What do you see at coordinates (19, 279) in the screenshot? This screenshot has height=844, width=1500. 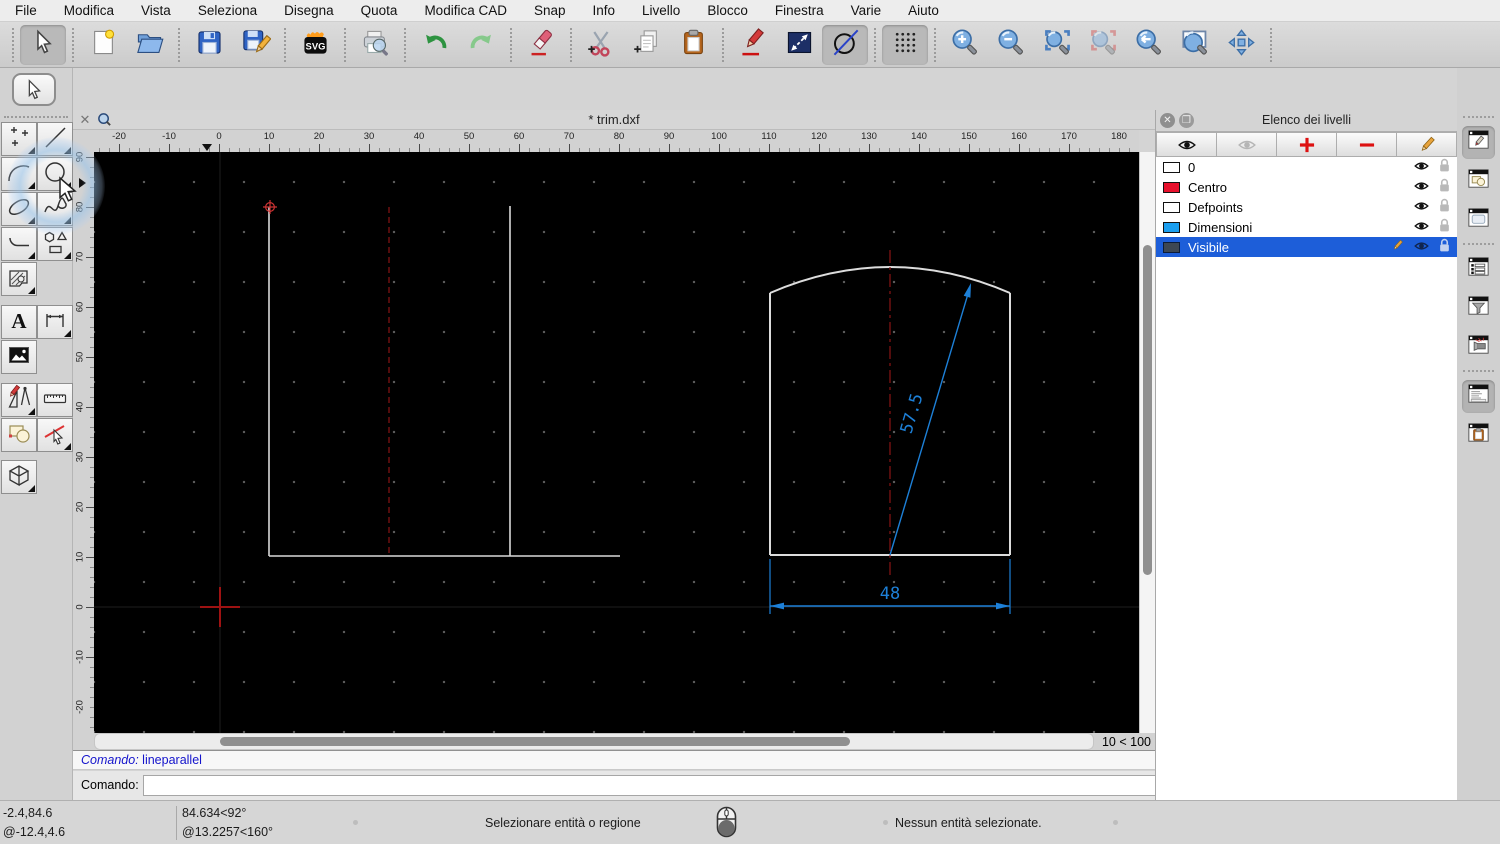 I see `hatch-tool-button` at bounding box center [19, 279].